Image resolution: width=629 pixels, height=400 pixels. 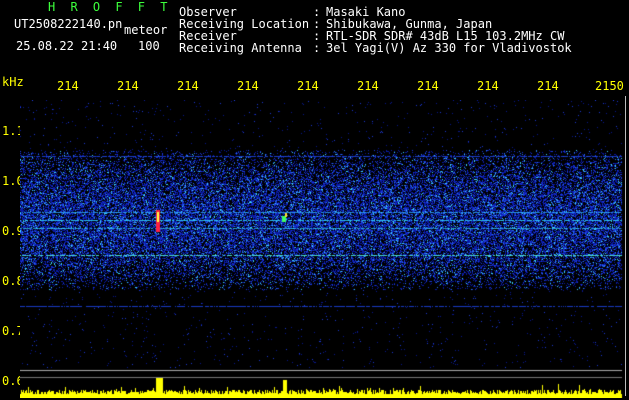 I want to click on meteor-label: meteor, so click(x=146, y=30).